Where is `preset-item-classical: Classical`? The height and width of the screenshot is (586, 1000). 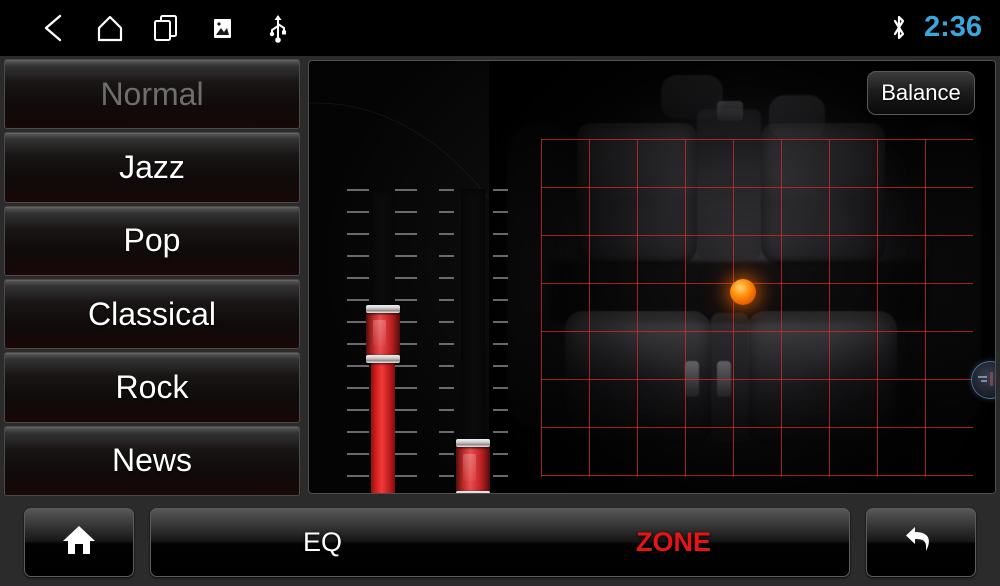 preset-item-classical: Classical is located at coordinates (152, 314).